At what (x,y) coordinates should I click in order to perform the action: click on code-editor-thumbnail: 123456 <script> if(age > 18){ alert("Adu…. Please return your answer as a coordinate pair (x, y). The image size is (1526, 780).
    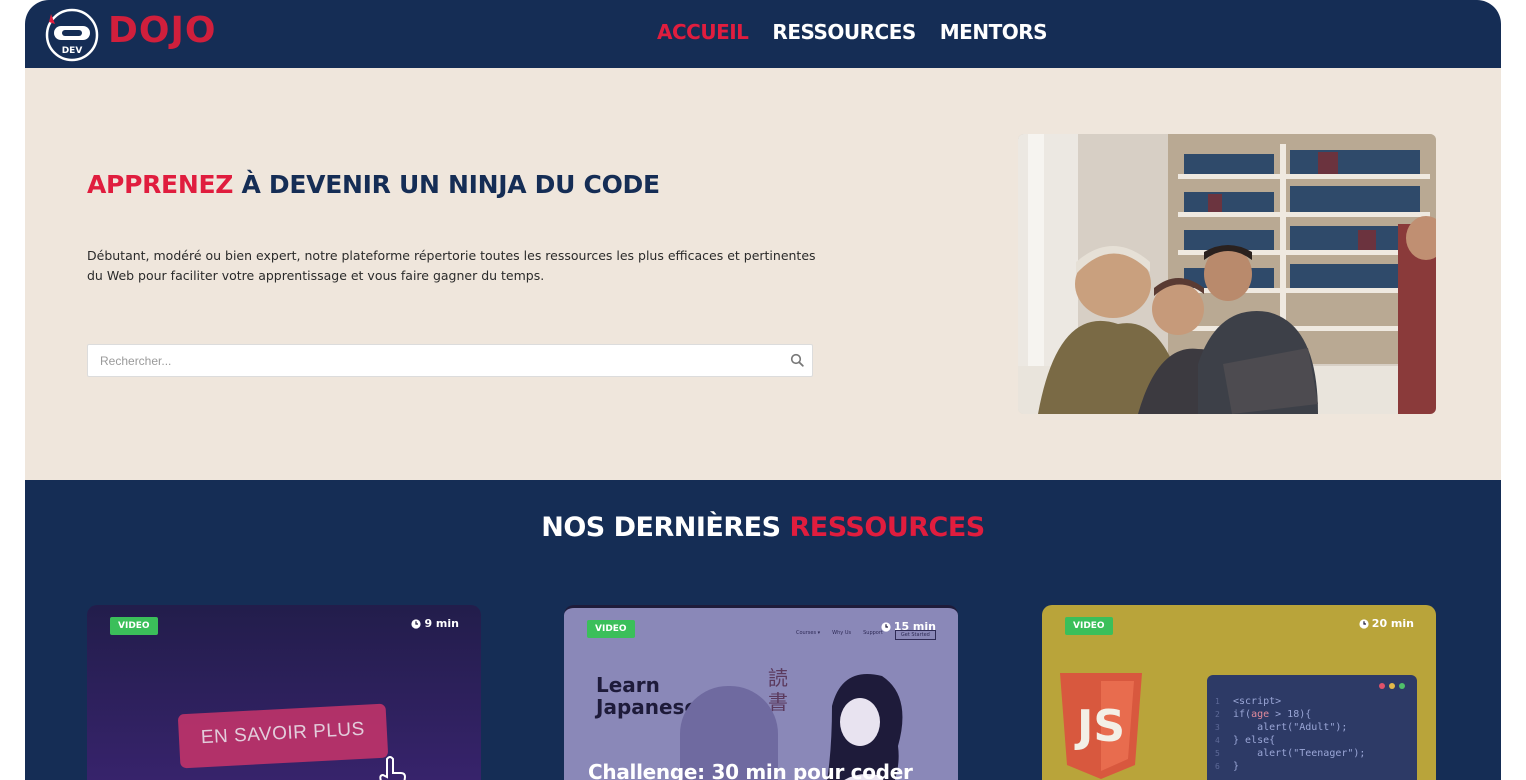
    Looking at the image, I should click on (1312, 727).